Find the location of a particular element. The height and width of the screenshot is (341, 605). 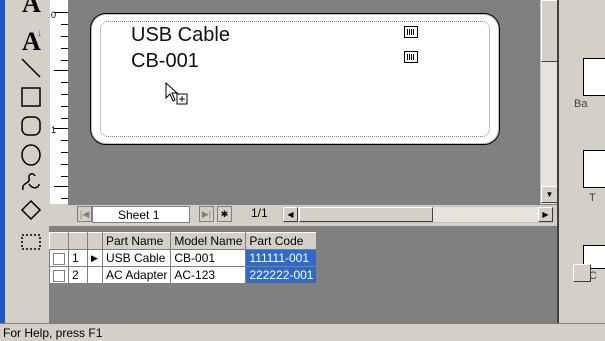

table-row: 2 AC Adapter AC-123 222222-001 is located at coordinates (183, 275).